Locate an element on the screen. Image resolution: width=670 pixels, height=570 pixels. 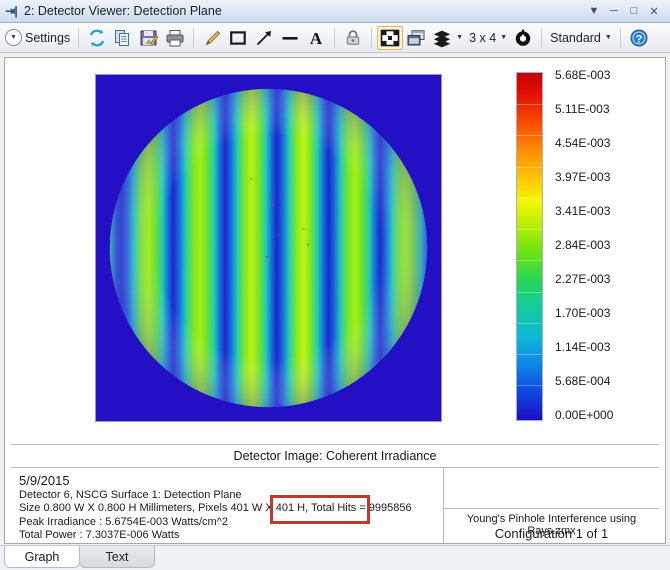
dock-arrow-icon: ⇥| is located at coordinates (11, 11).